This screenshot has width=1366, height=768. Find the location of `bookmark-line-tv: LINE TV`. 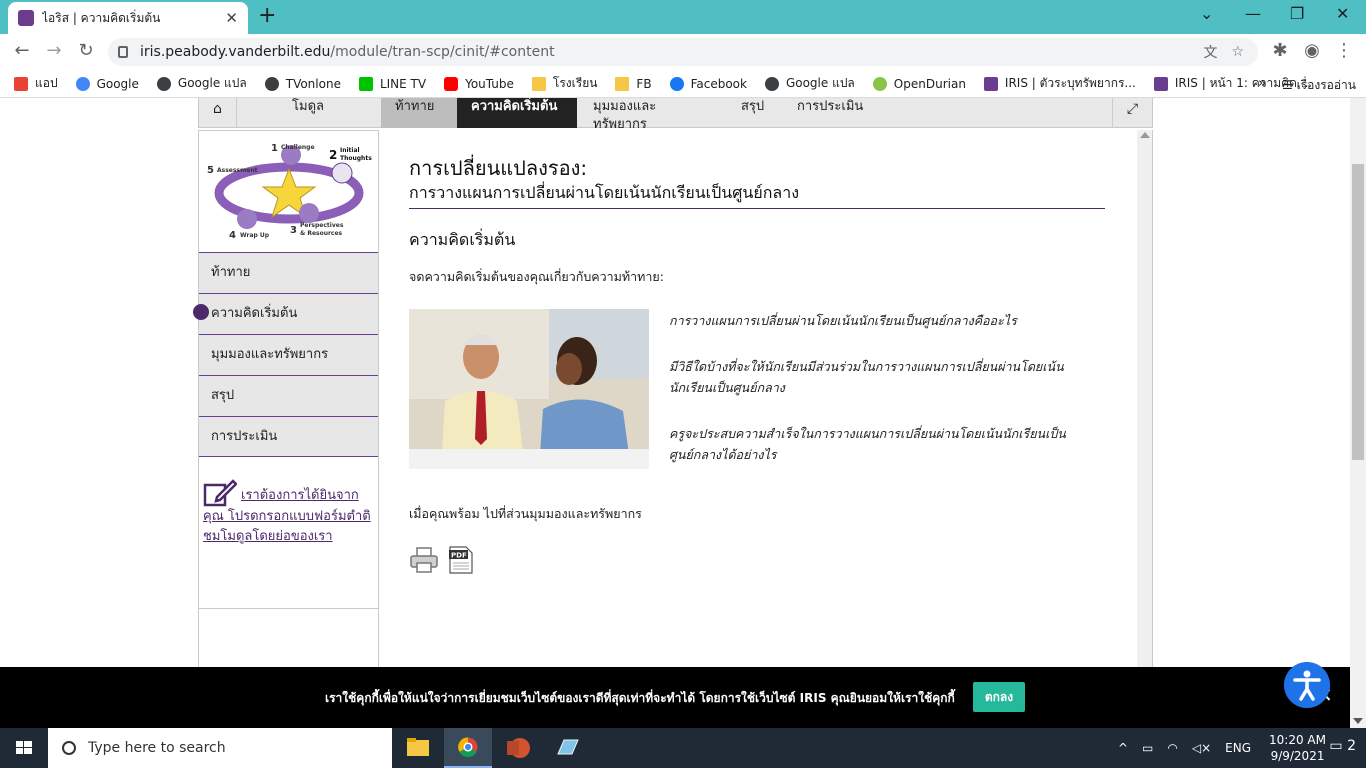

bookmark-line-tv: LINE TV is located at coordinates (392, 83).